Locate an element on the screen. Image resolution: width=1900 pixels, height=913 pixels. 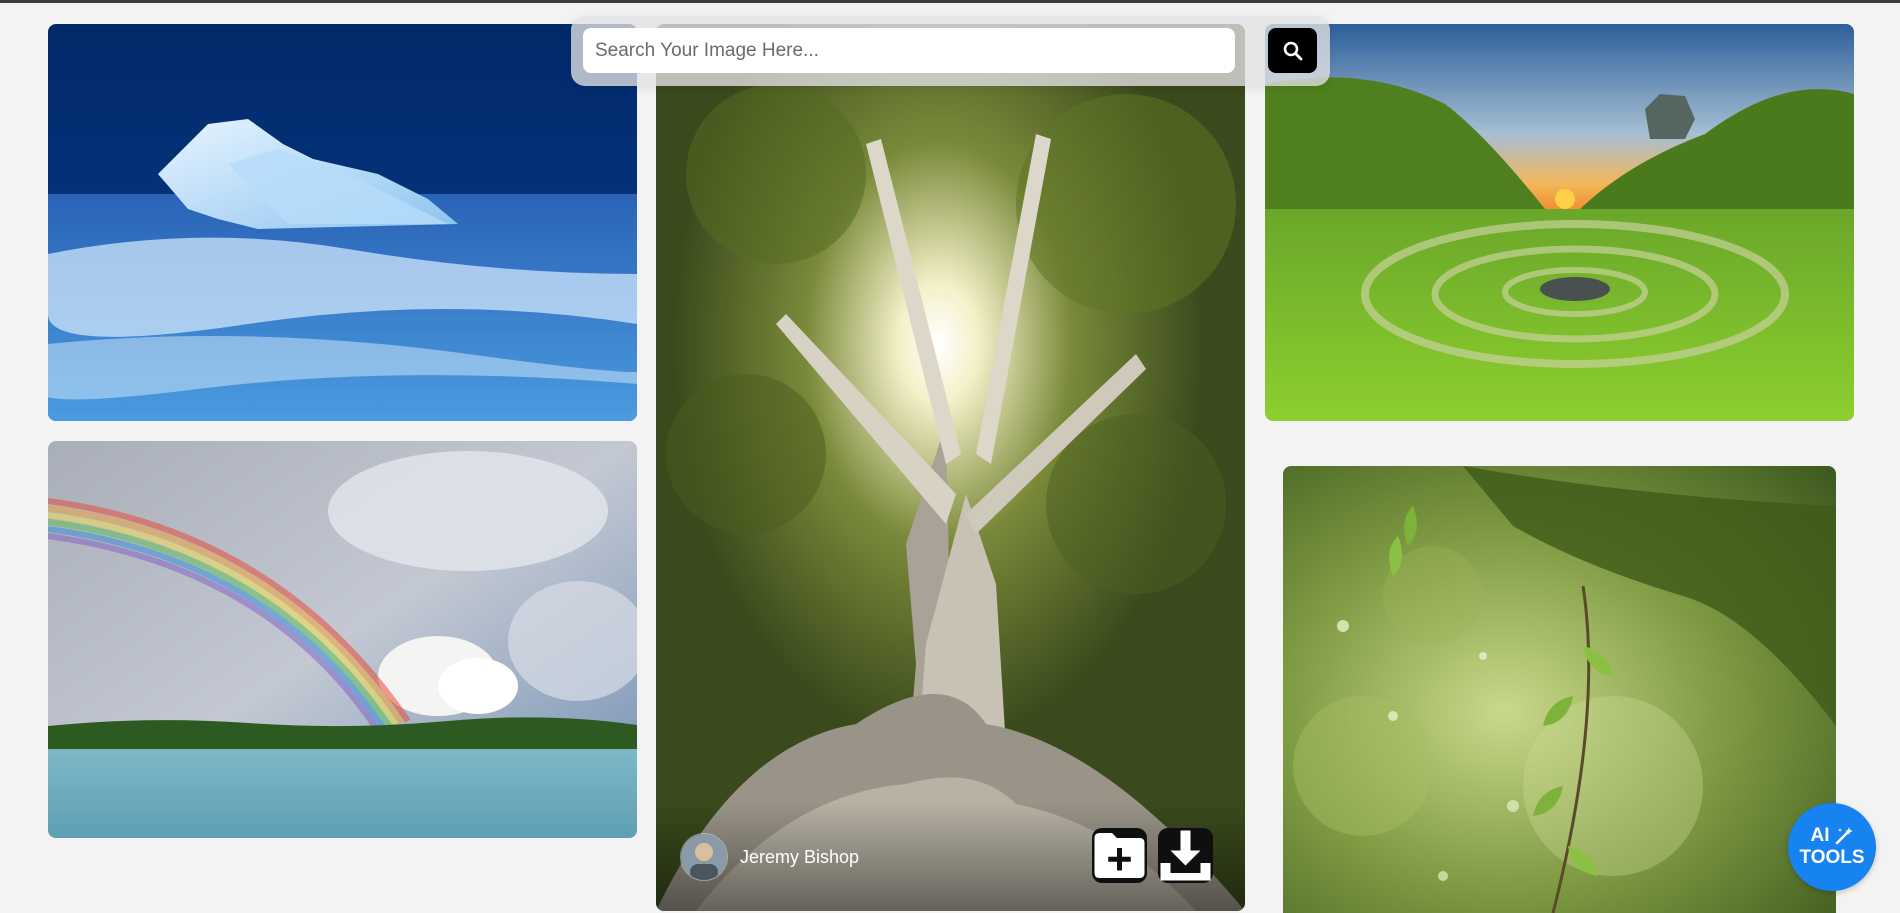
gallery-image-iceberg is located at coordinates (342, 222).